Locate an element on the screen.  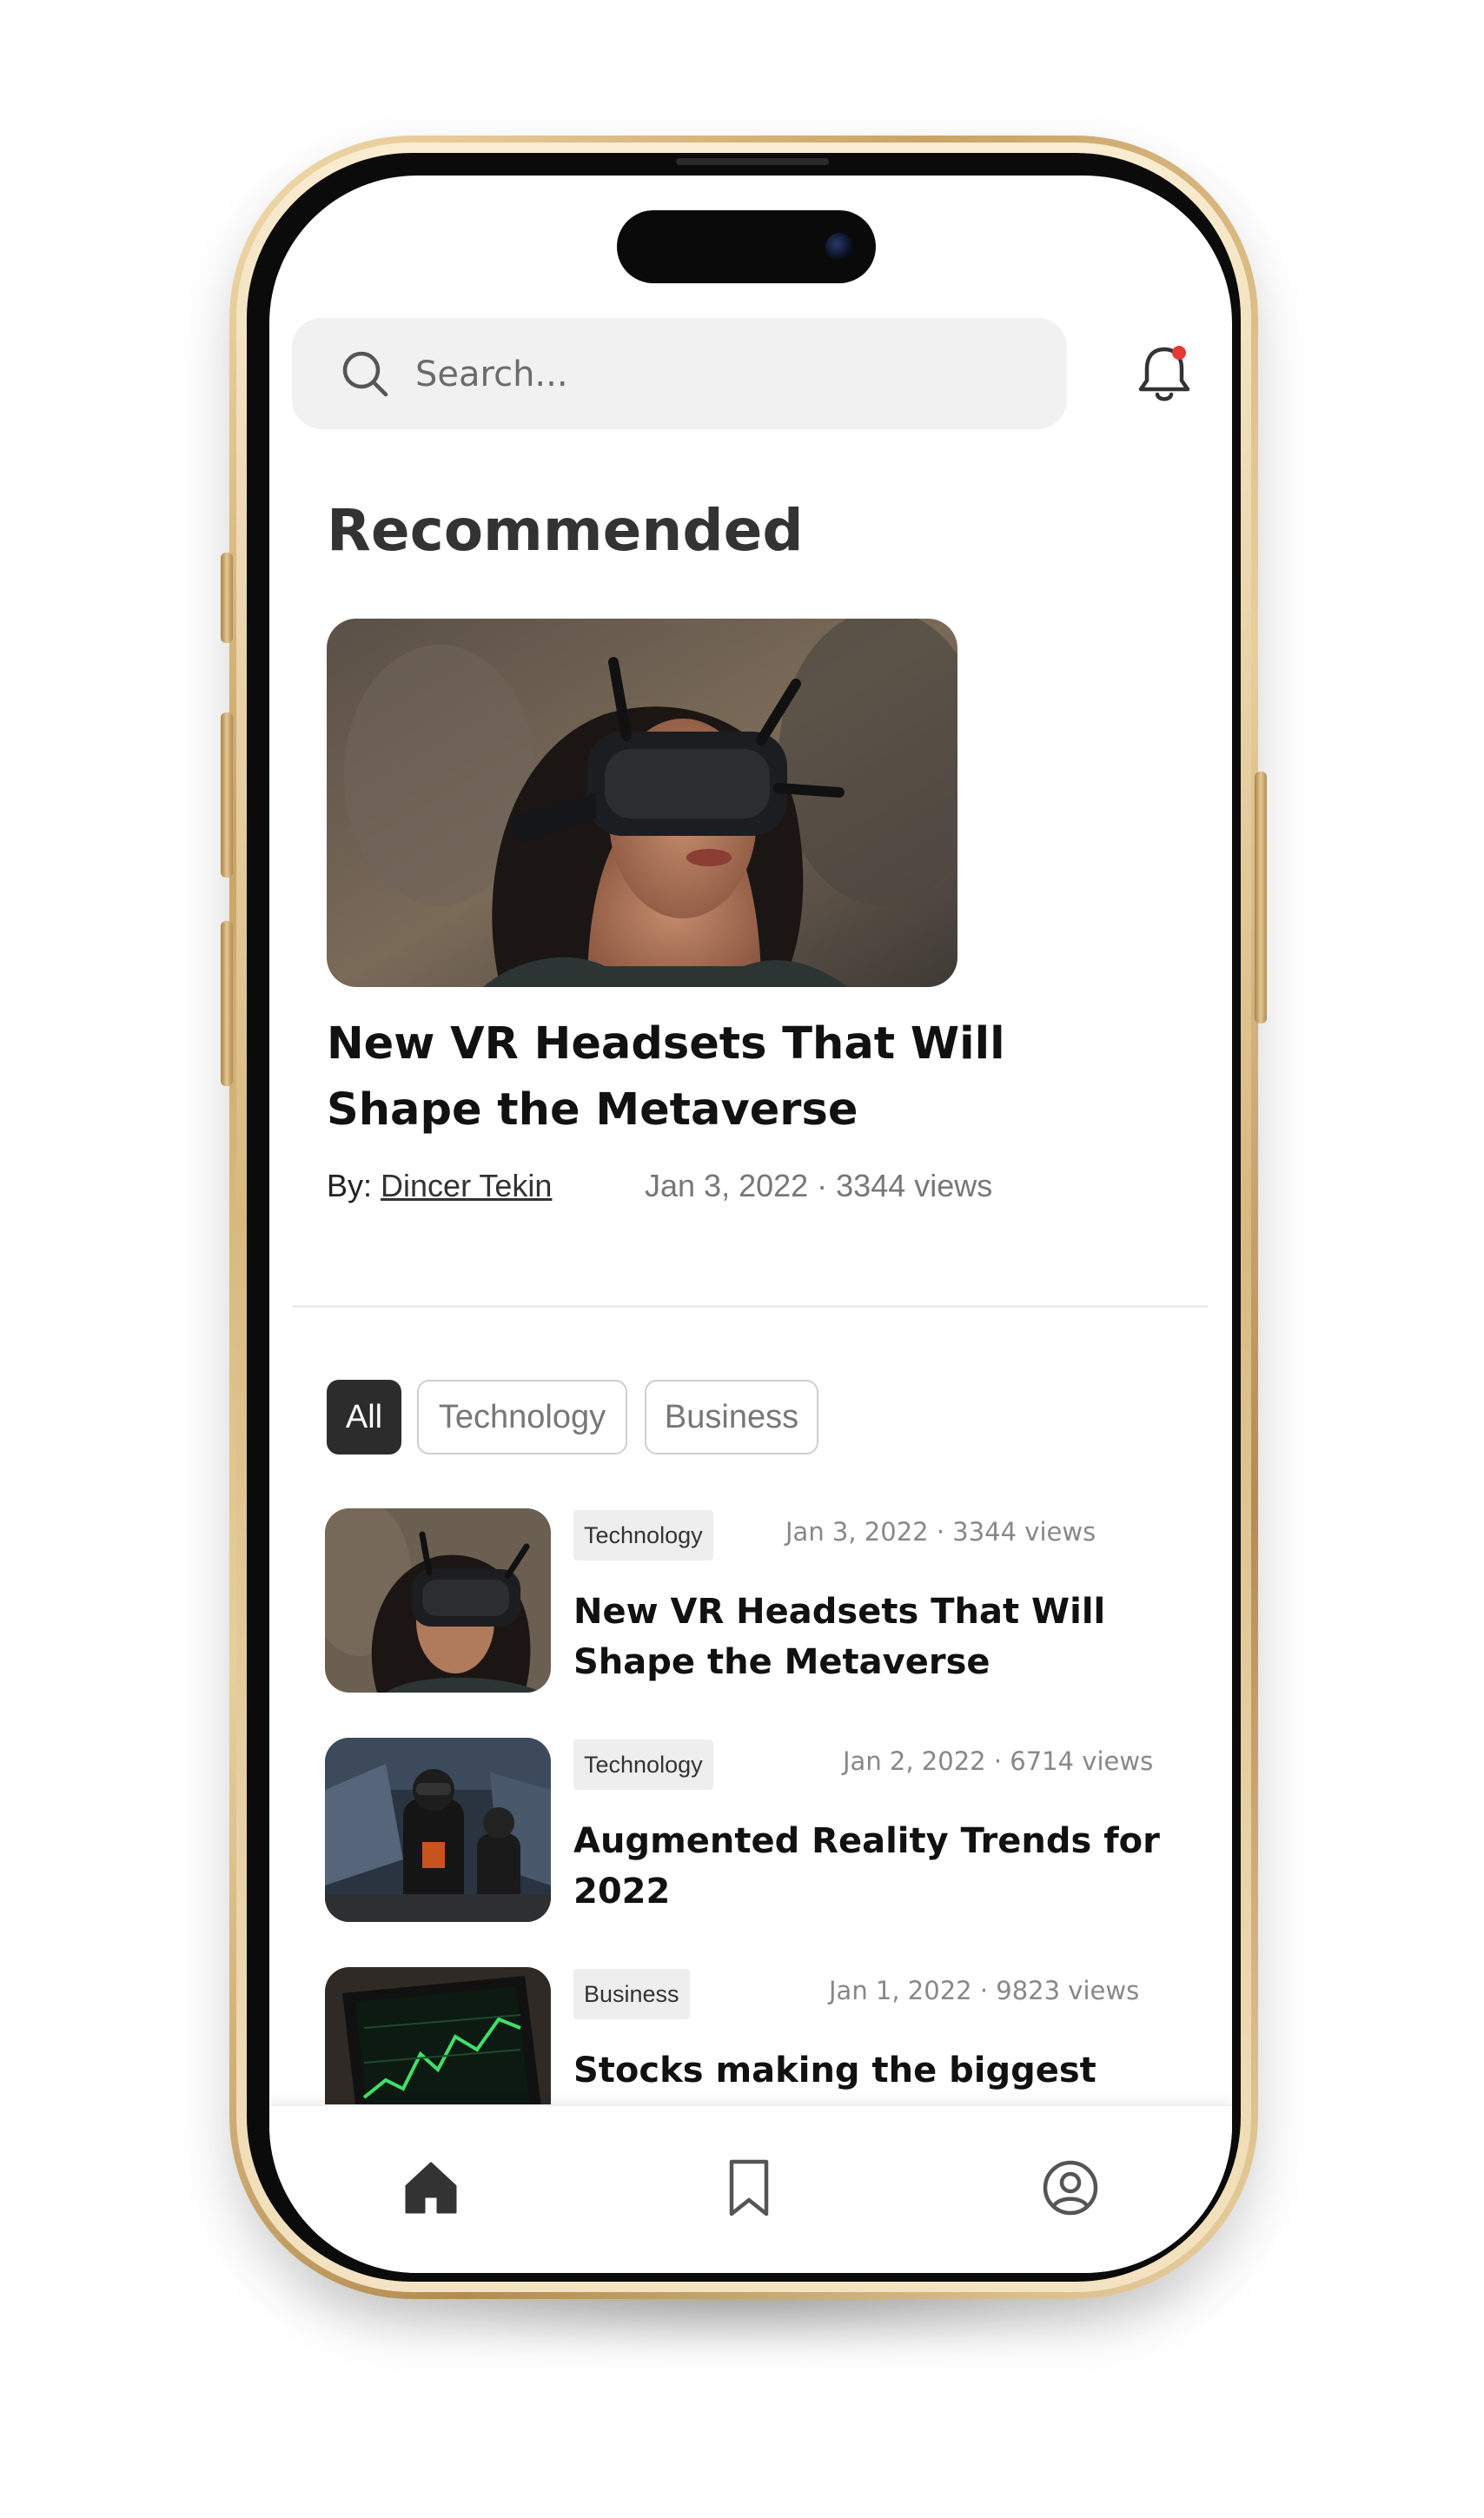
notifications-button is located at coordinates (1164, 375).